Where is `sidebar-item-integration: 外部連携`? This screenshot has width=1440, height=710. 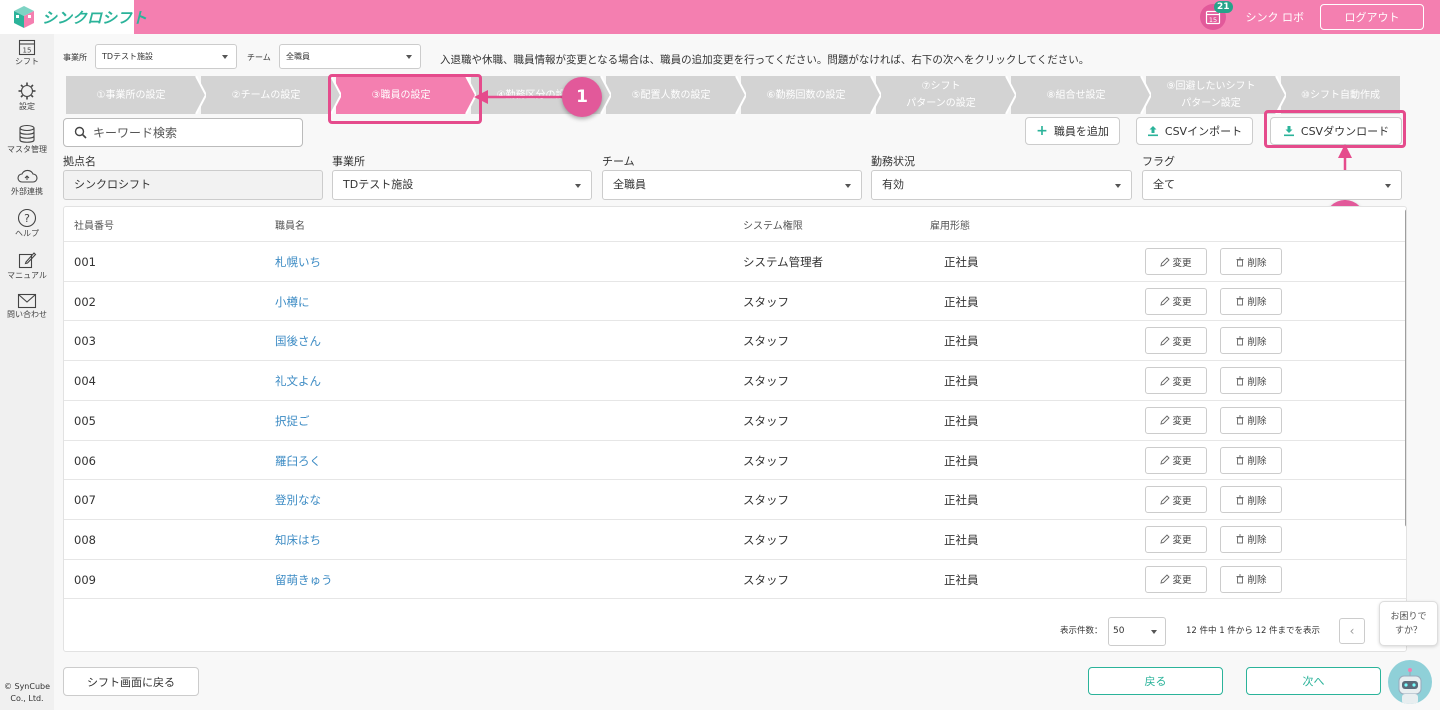 sidebar-item-integration: 外部連携 is located at coordinates (27, 182).